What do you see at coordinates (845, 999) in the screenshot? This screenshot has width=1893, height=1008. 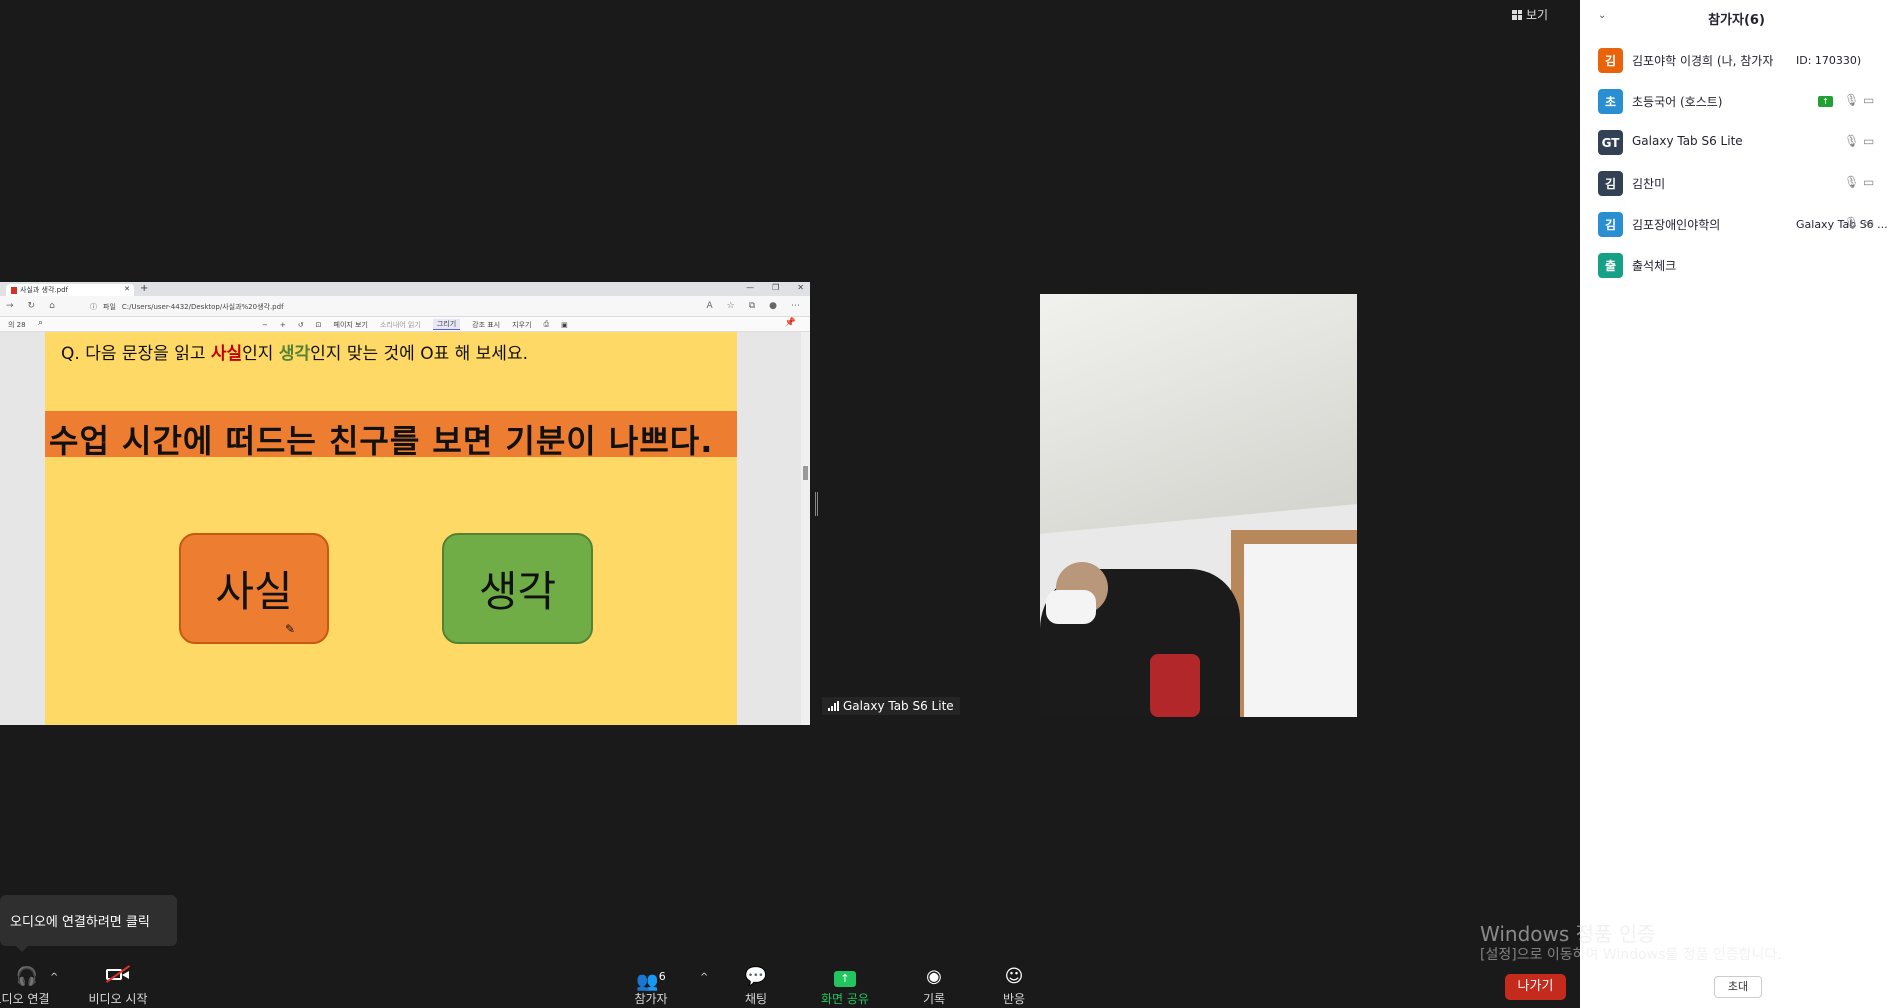 I see `share-screen-label: 화면 공유` at bounding box center [845, 999].